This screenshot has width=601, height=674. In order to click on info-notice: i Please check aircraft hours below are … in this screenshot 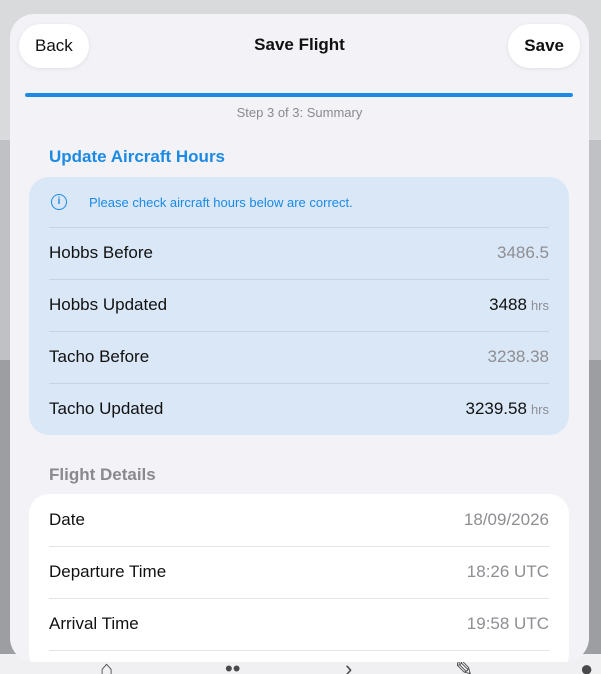, I will do `click(299, 202)`.